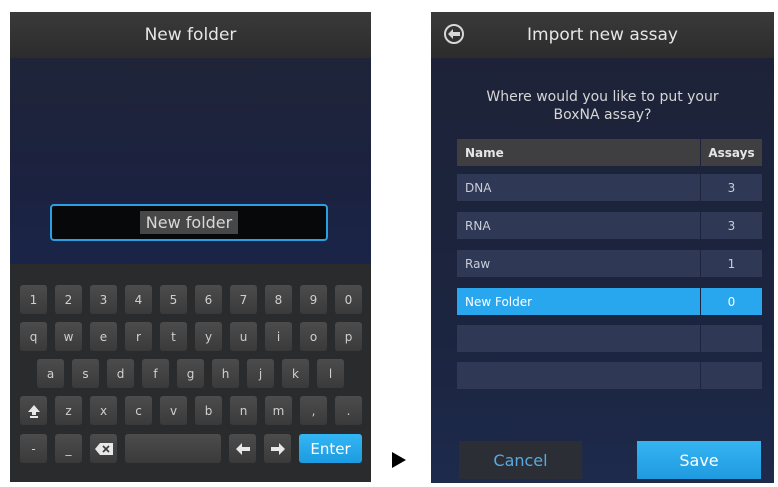  What do you see at coordinates (731, 152) in the screenshot?
I see `column-header-assays: Assays` at bounding box center [731, 152].